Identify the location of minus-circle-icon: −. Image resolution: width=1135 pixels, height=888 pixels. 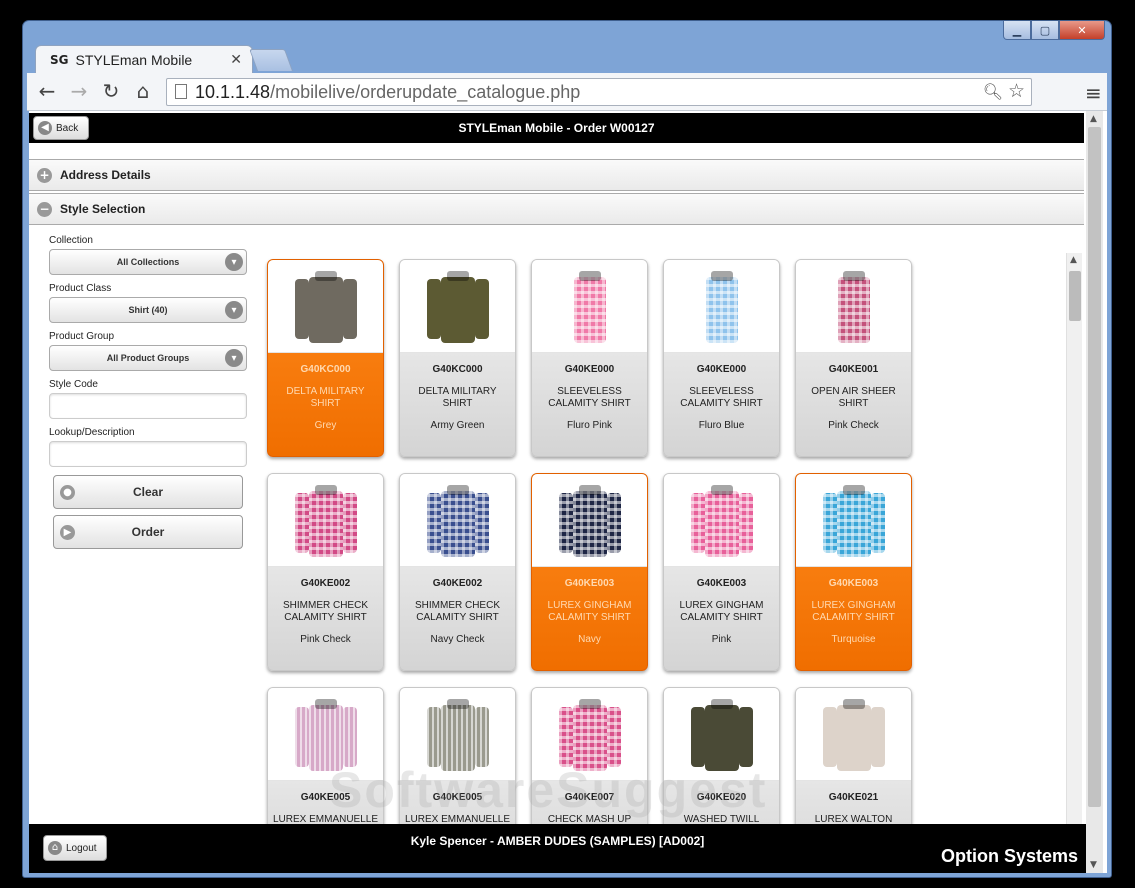
(44, 209).